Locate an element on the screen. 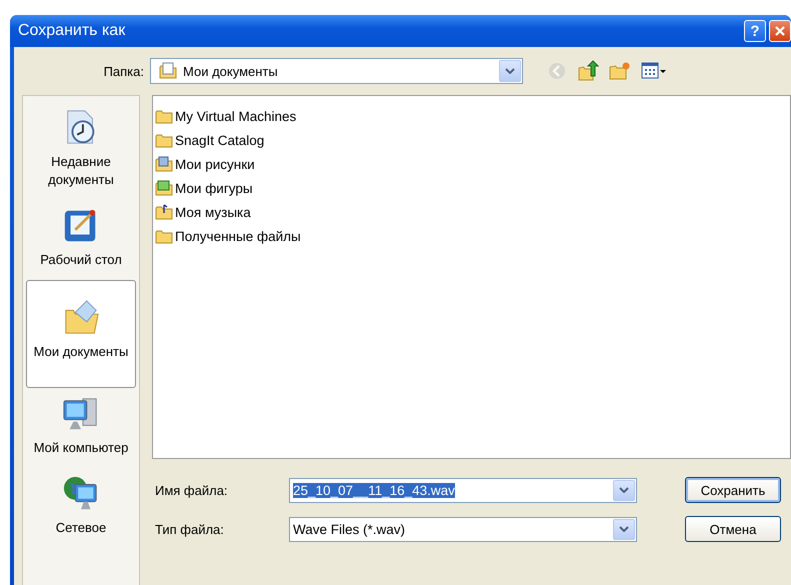 The image size is (791, 585). shapes-folder-icon is located at coordinates (164, 188).